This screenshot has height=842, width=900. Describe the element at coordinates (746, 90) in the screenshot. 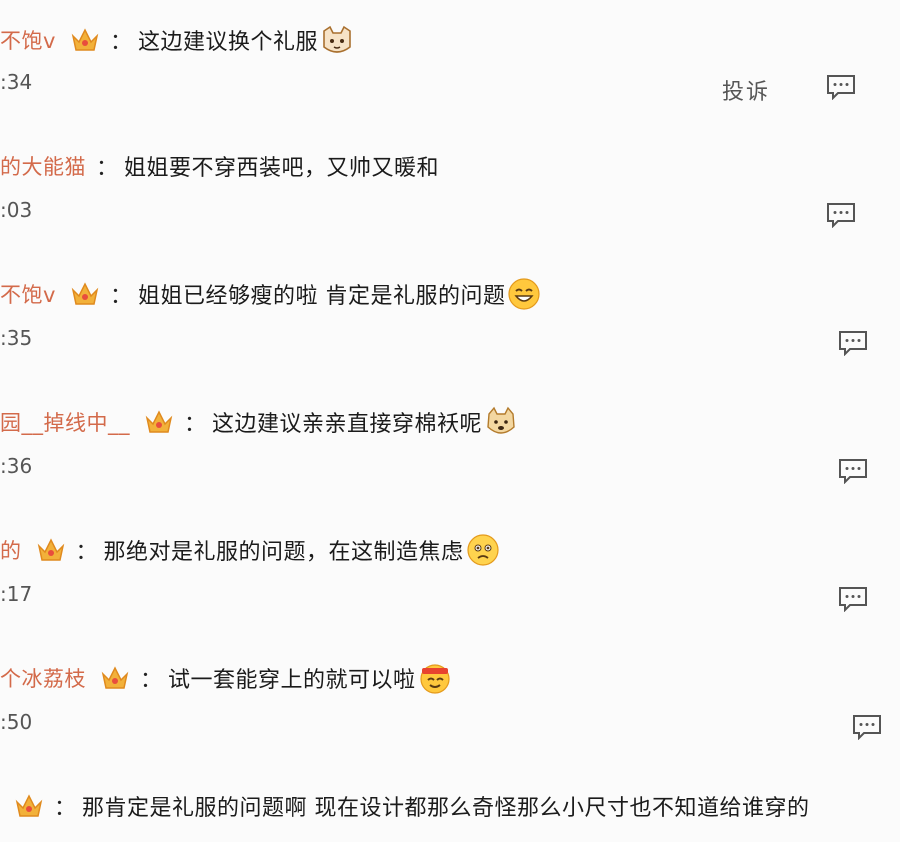

I see `report-button: 投诉` at that location.